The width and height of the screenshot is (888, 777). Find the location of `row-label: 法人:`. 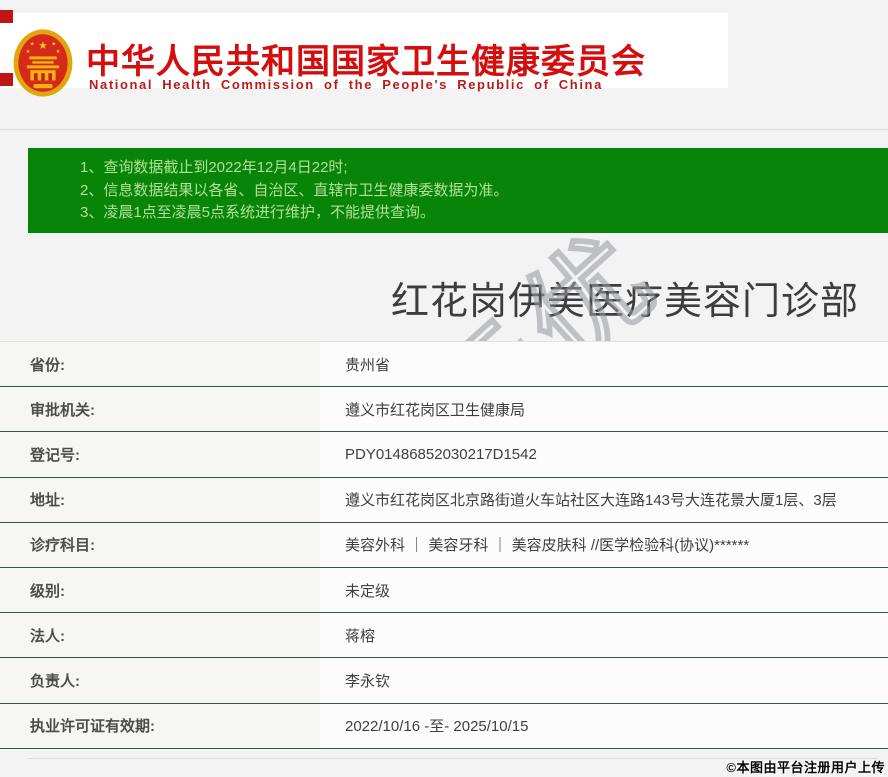

row-label: 法人: is located at coordinates (160, 635).